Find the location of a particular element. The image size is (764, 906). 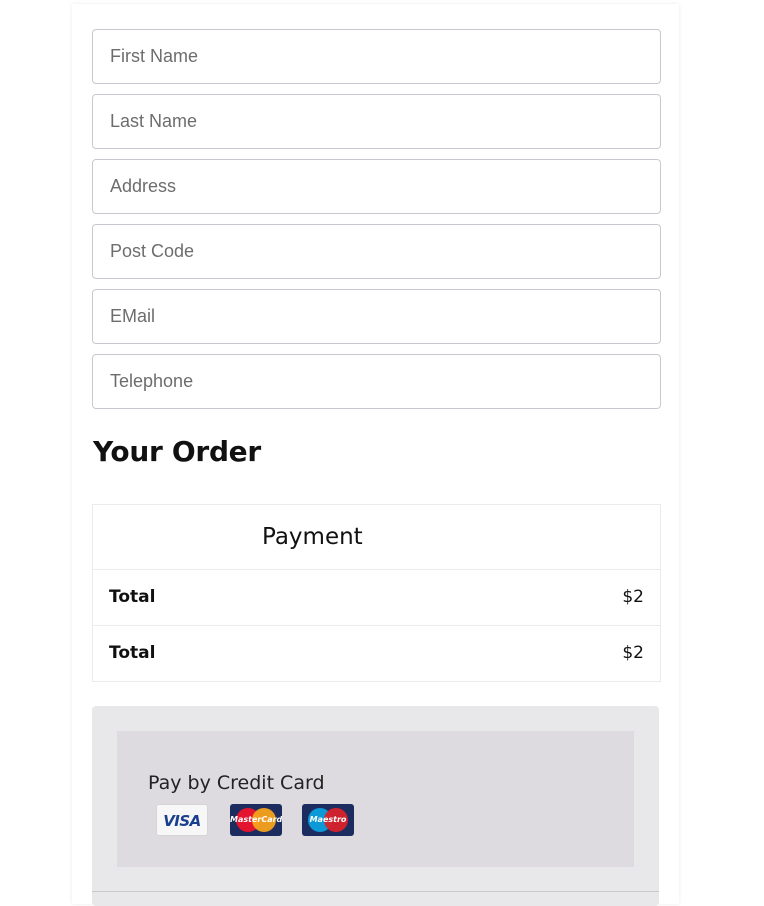

telephone-input is located at coordinates (376, 381).